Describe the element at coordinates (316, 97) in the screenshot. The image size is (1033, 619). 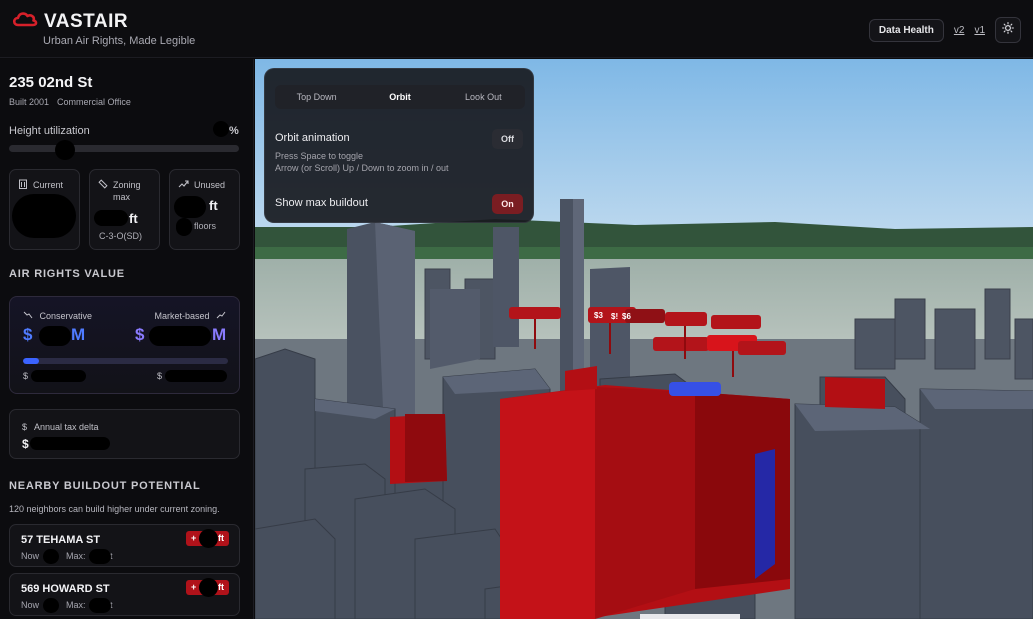
I see `view-mode-top-down: Top Down` at that location.